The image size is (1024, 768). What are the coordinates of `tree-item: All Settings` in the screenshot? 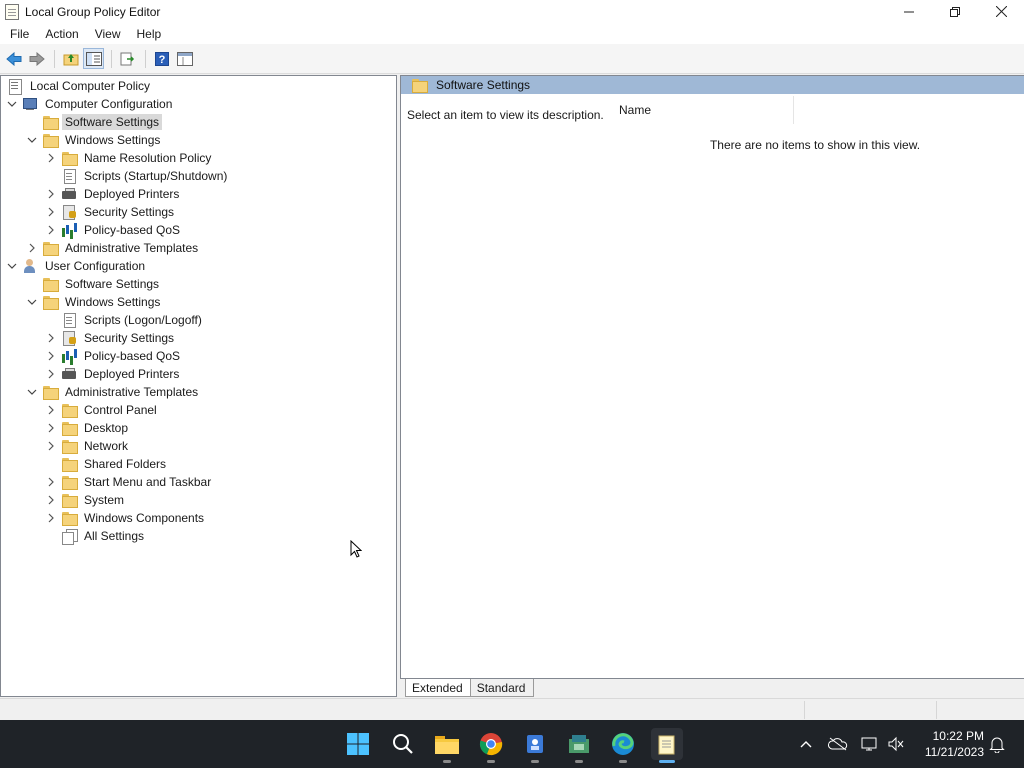 It's located at (95, 536).